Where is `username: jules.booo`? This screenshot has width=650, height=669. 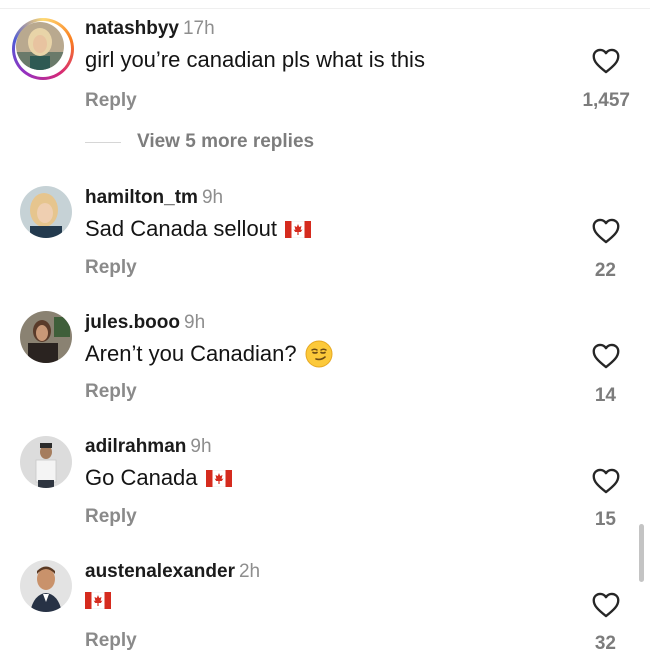
username: jules.booo is located at coordinates (132, 322).